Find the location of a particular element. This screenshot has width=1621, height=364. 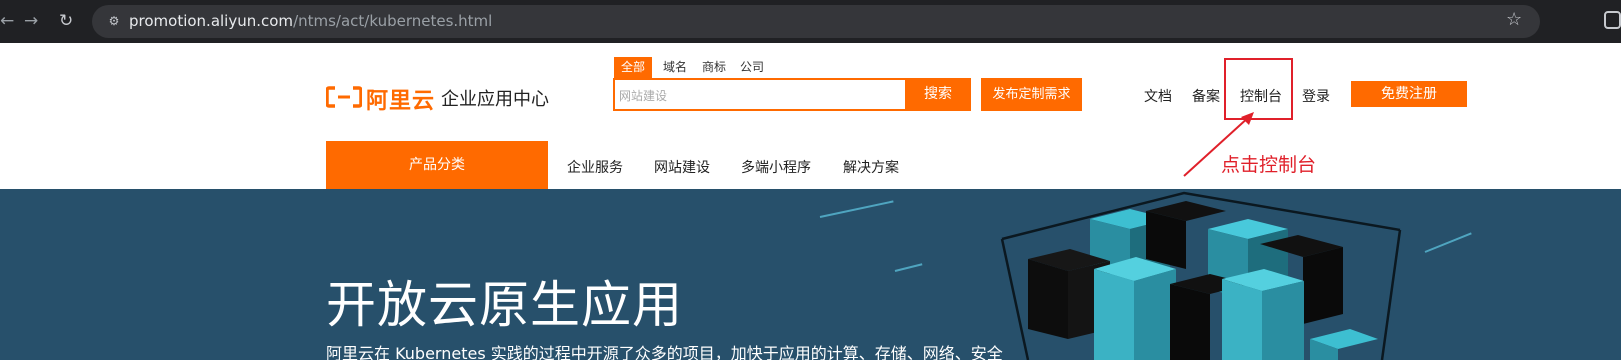

url-host: promotion.aliyun.com is located at coordinates (211, 21).